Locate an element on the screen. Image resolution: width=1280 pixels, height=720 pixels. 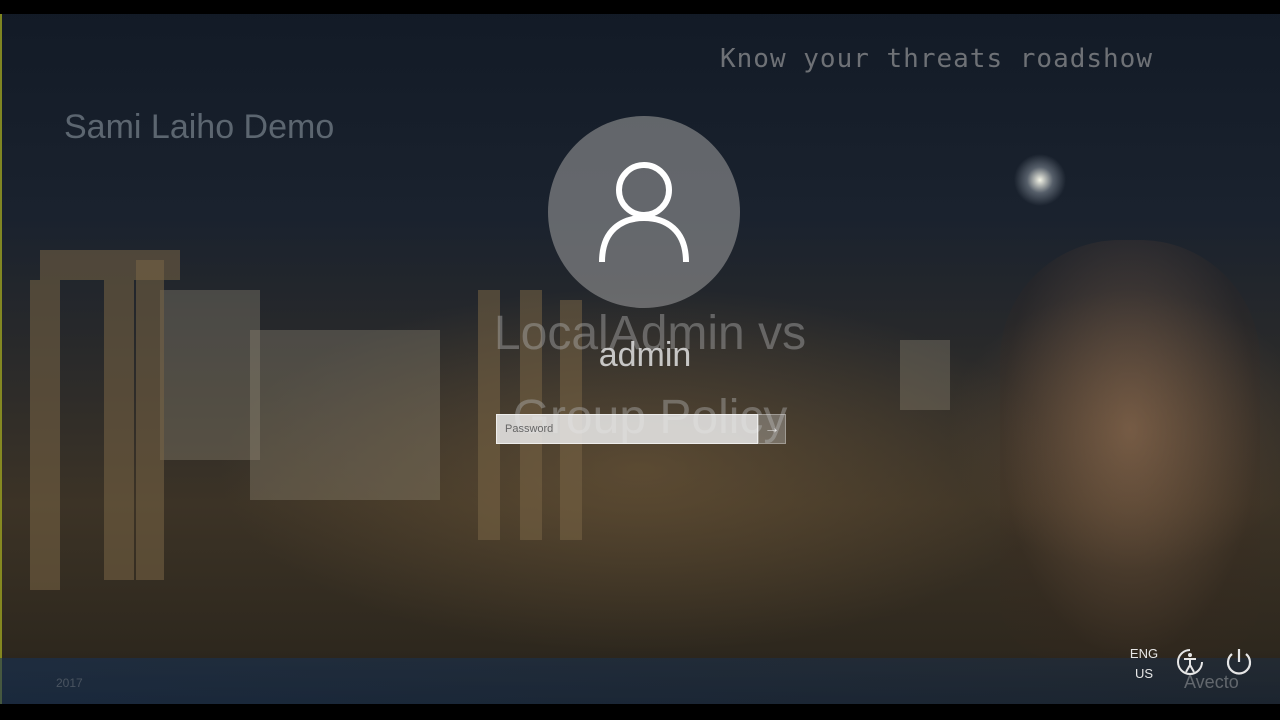
user-icon is located at coordinates (644, 212).